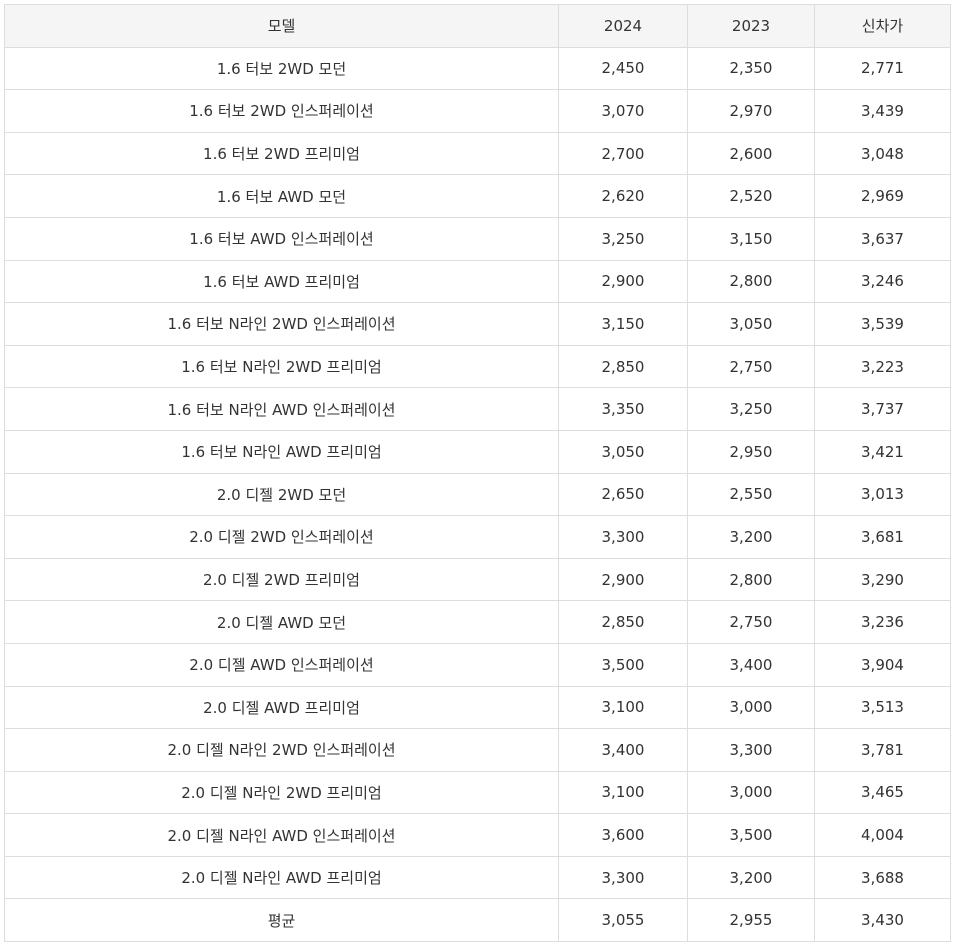  What do you see at coordinates (882, 196) in the screenshot?
I see `cell-new-car-price: 2,969` at bounding box center [882, 196].